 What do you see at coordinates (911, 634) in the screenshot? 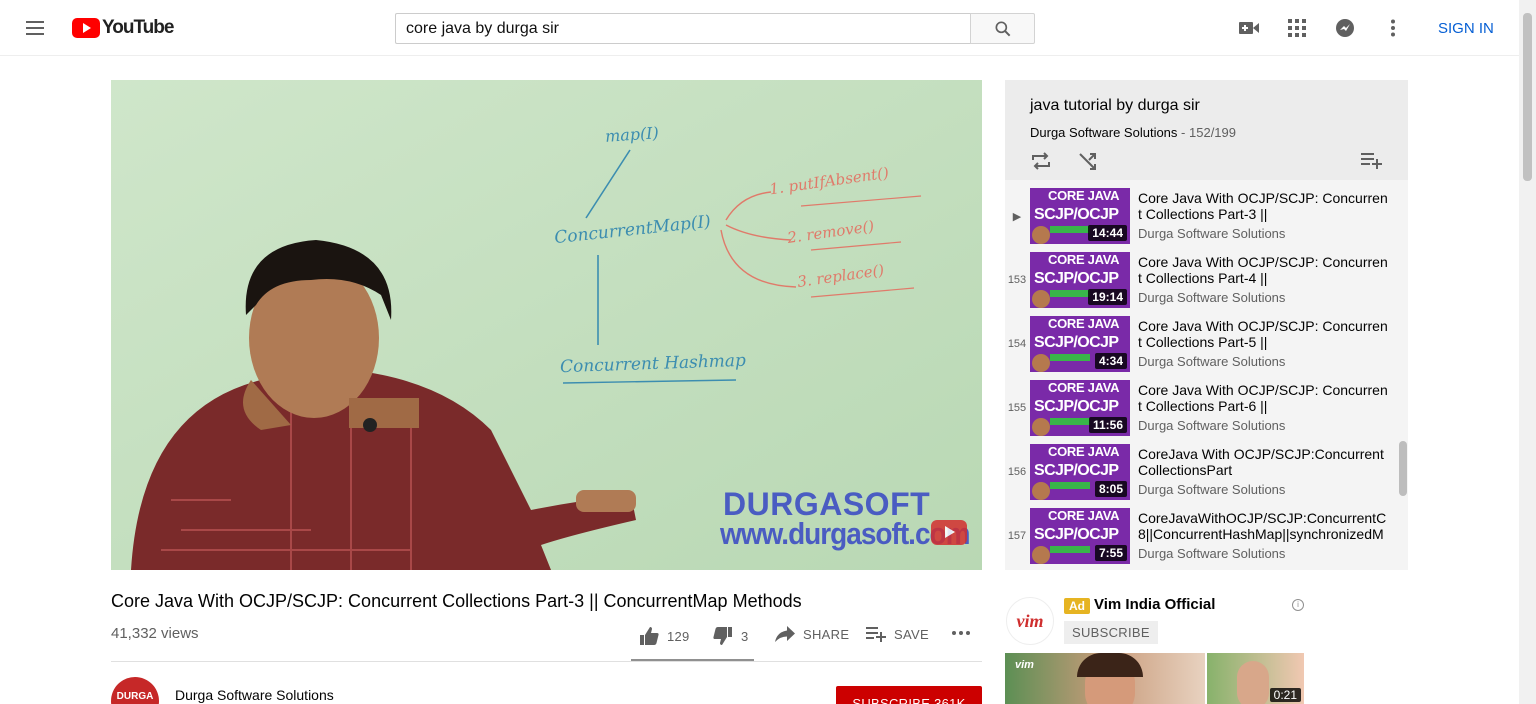
I see `save-label: SAVE` at bounding box center [911, 634].